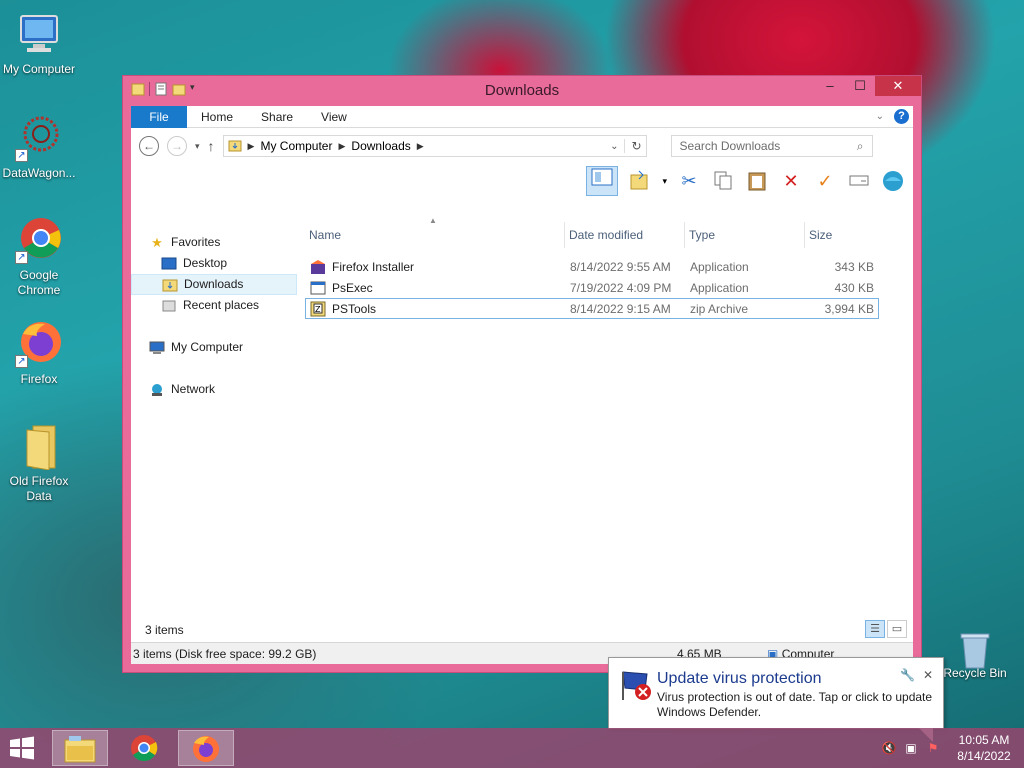 This screenshot has height=768, width=1024. What do you see at coordinates (625, 235) in the screenshot?
I see `column-date-modified: Date modified` at bounding box center [625, 235].